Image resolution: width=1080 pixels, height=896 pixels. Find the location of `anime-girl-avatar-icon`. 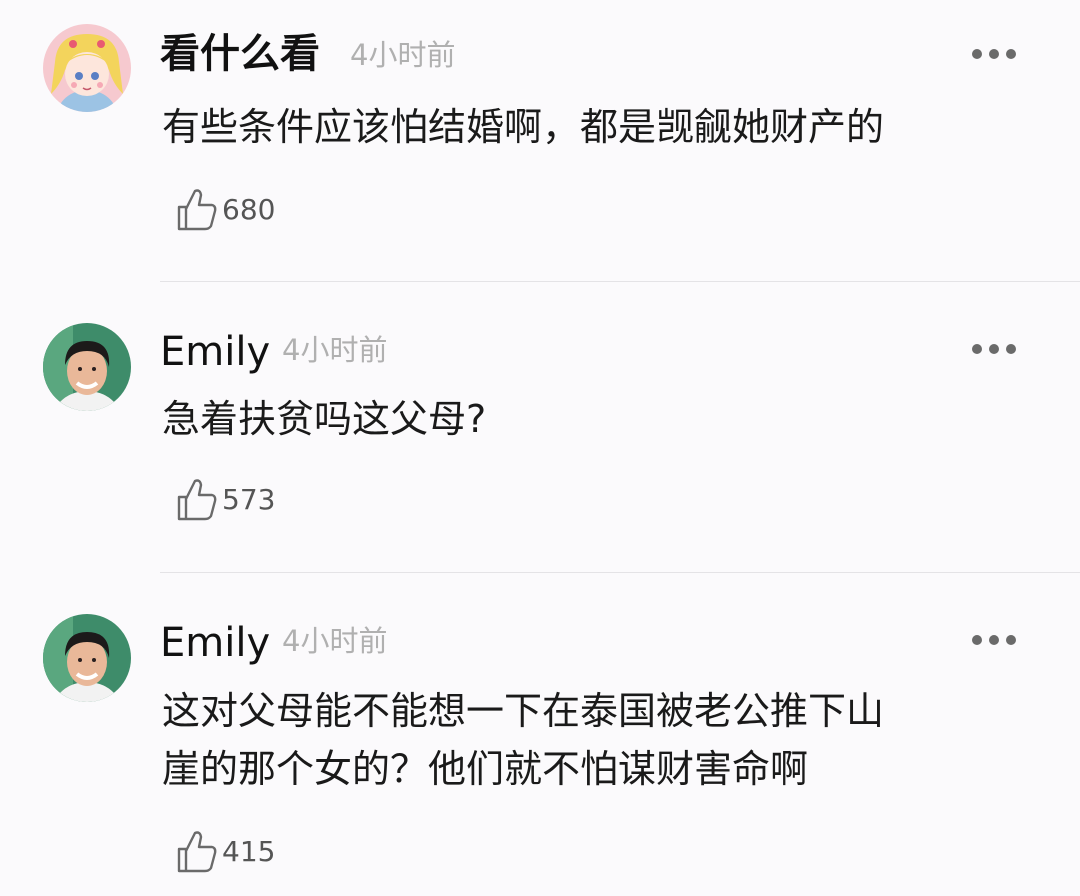

anime-girl-avatar-icon is located at coordinates (87, 68).